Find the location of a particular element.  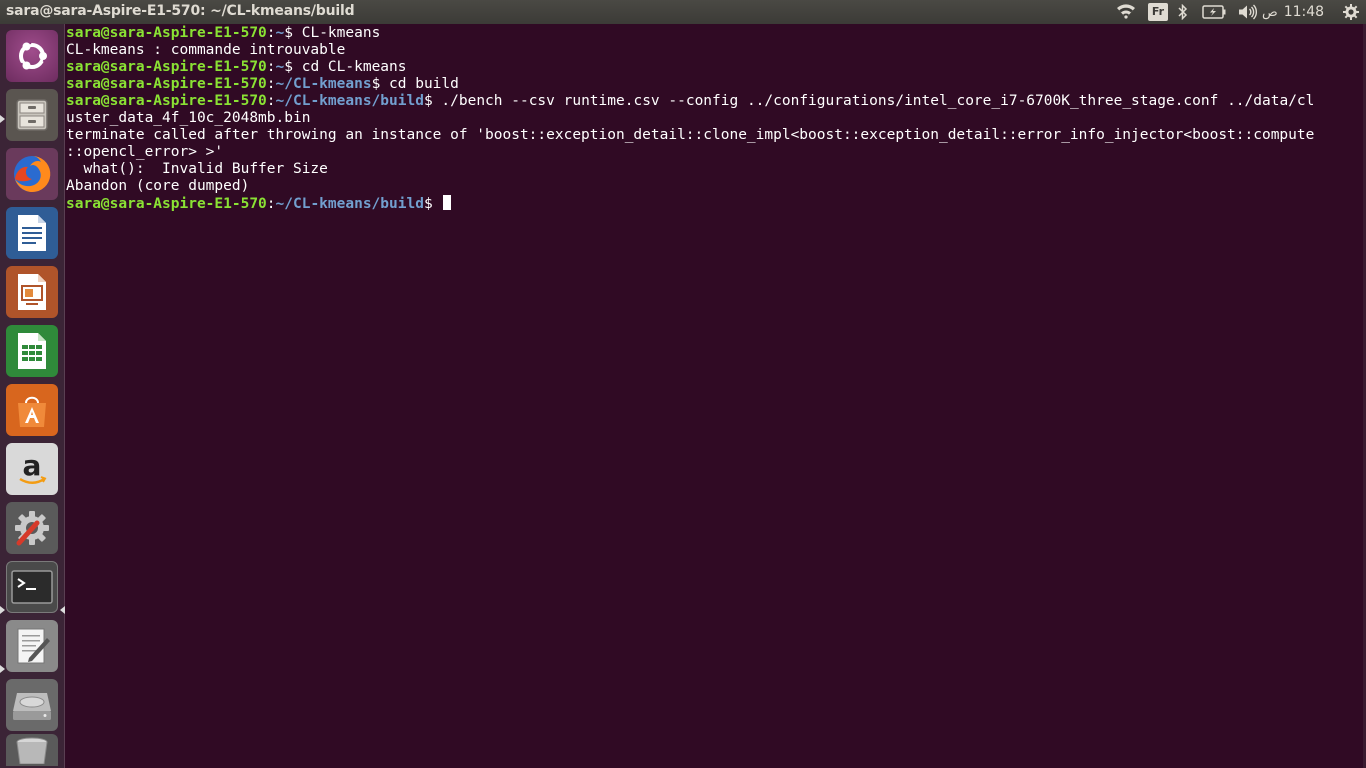

firefox-icon is located at coordinates (32, 173).